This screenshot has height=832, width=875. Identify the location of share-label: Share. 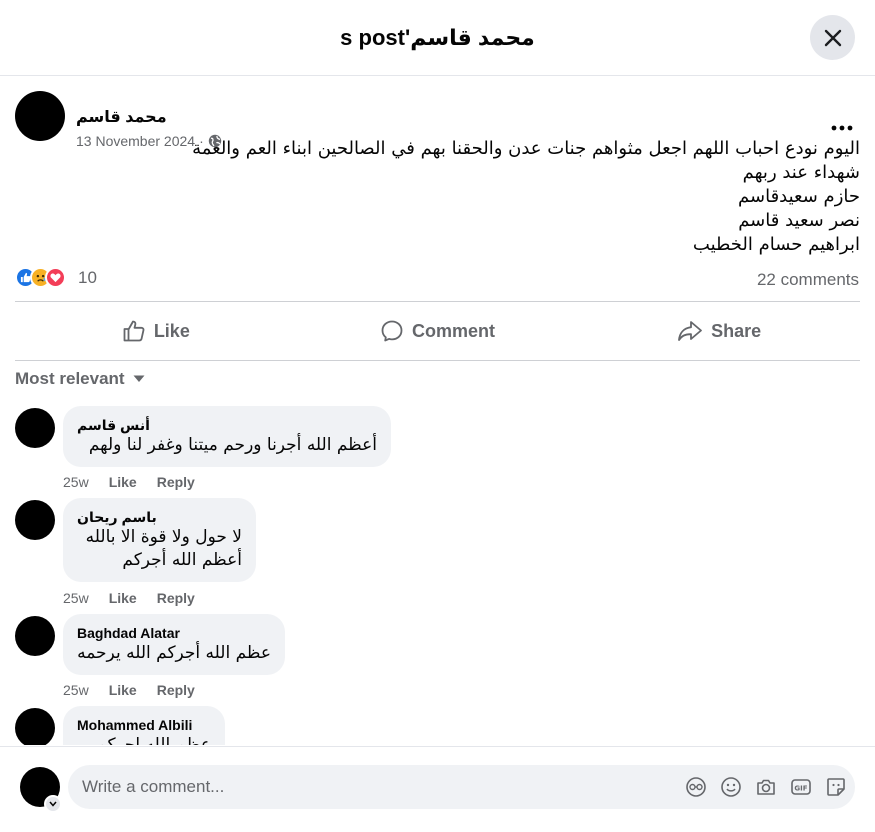
(736, 330).